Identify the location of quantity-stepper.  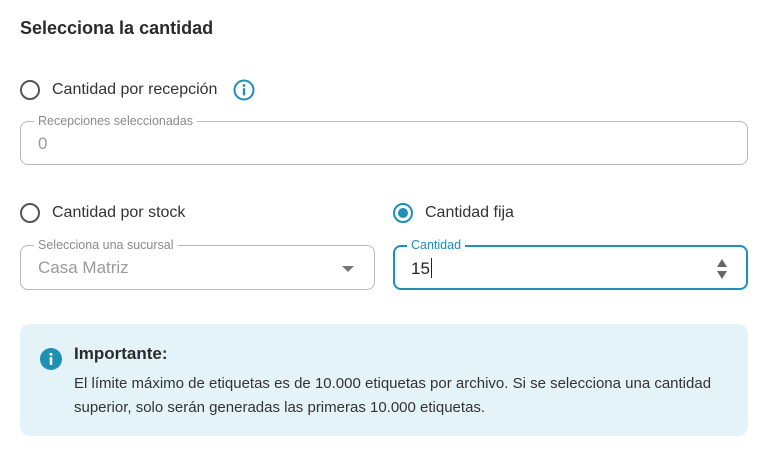
(722, 269).